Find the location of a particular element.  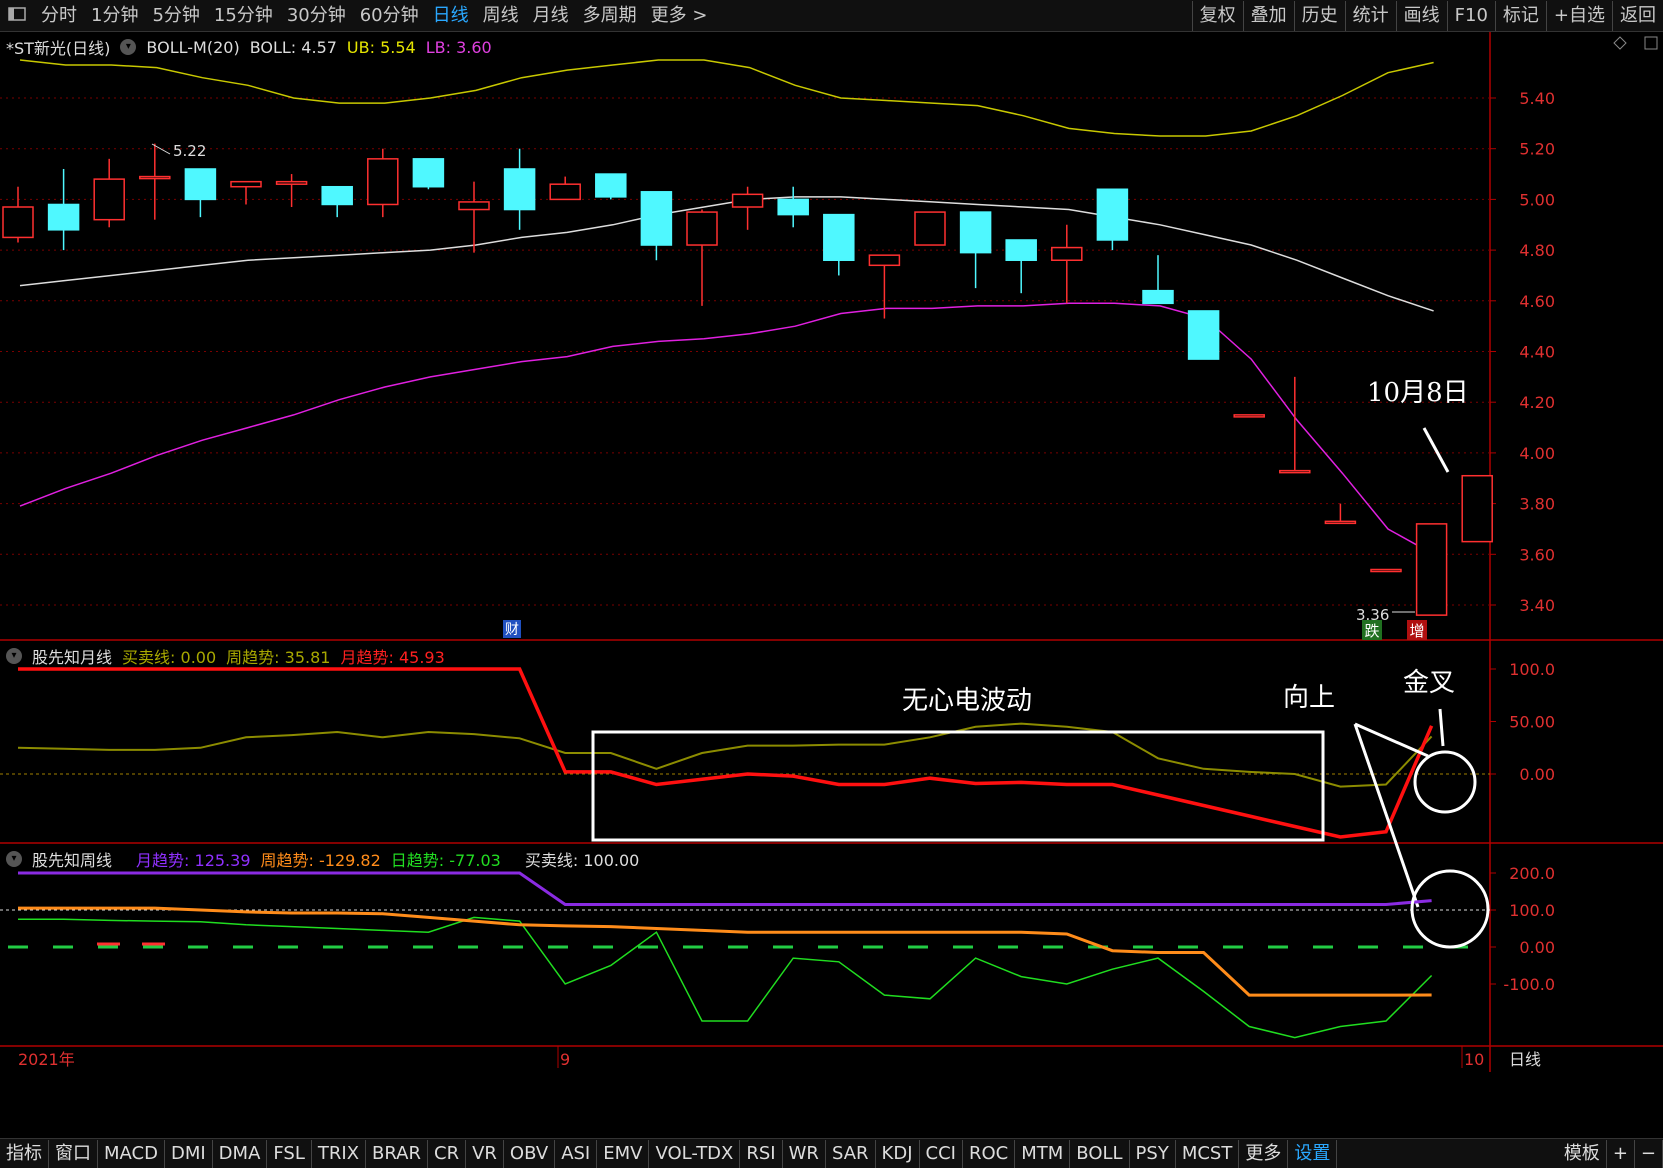

p2-month-line is located at coordinates (726, 753).